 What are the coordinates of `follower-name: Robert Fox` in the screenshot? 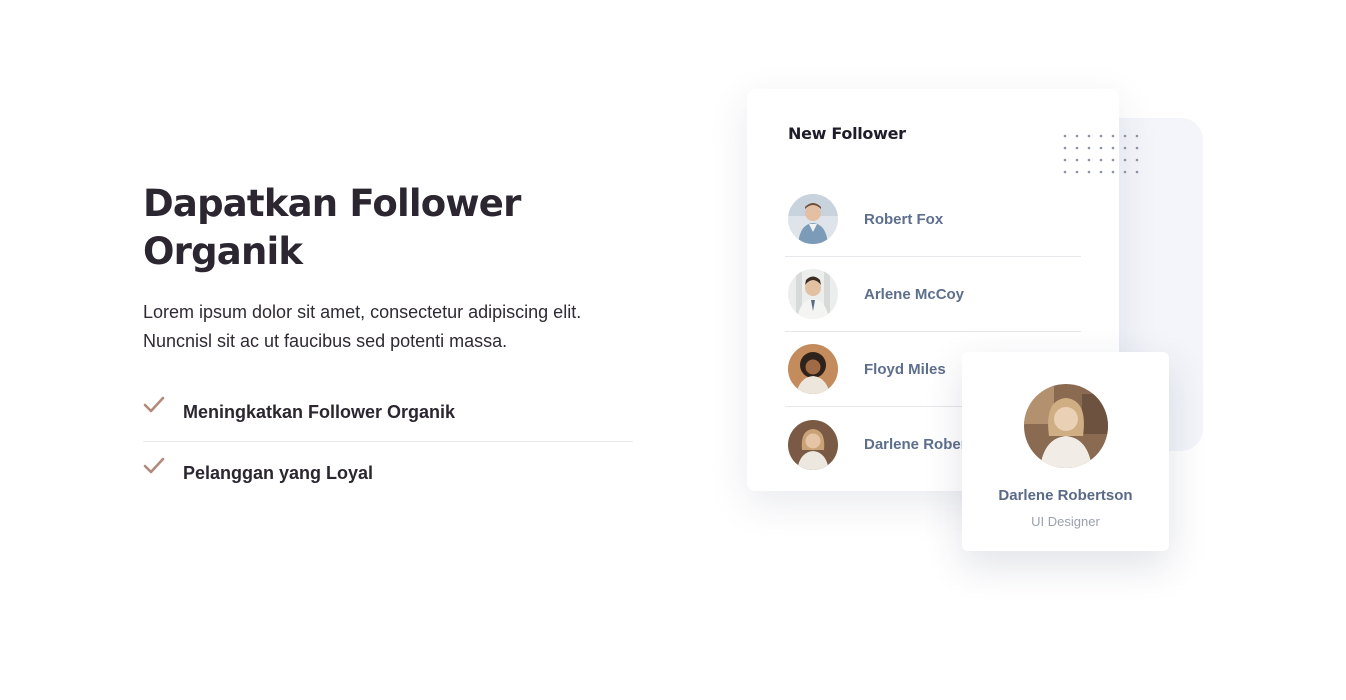 It's located at (903, 219).